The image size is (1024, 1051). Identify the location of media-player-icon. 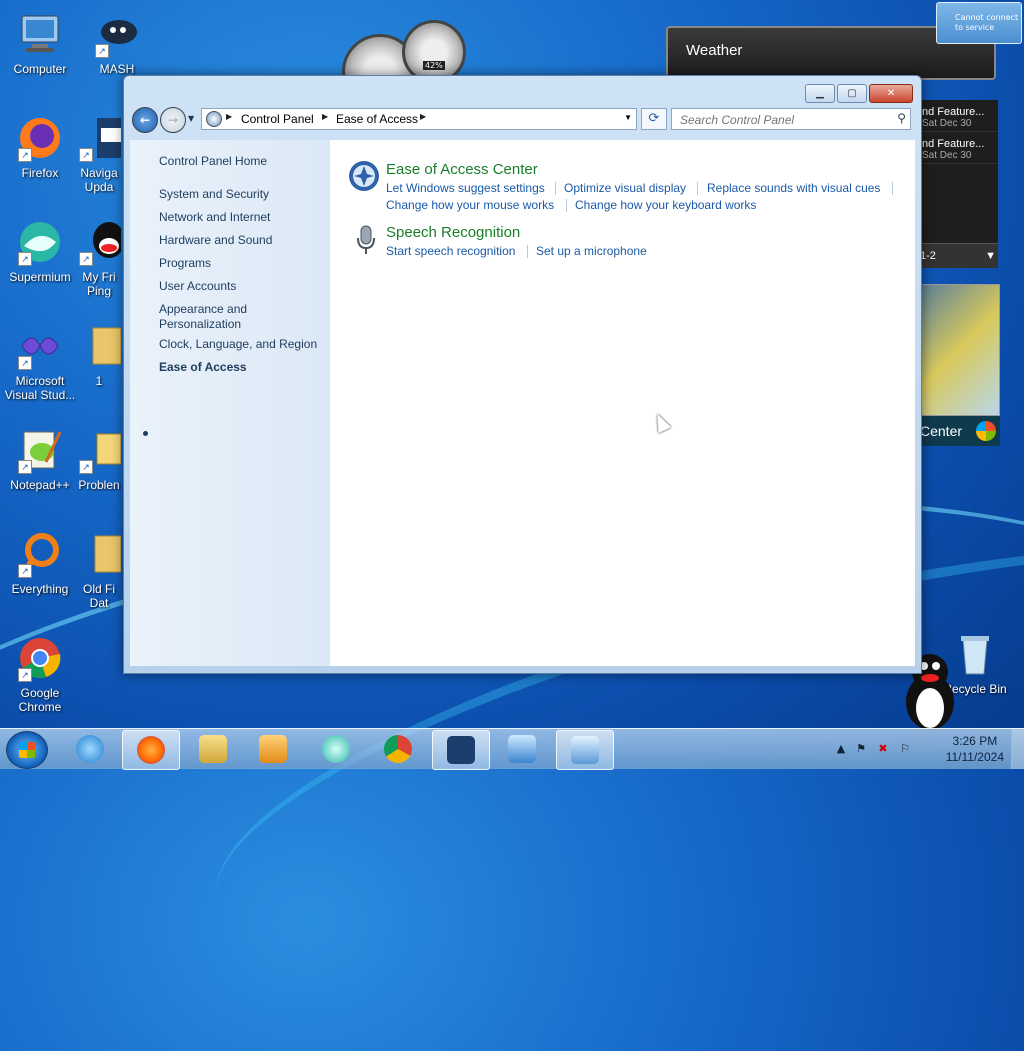
(273, 749).